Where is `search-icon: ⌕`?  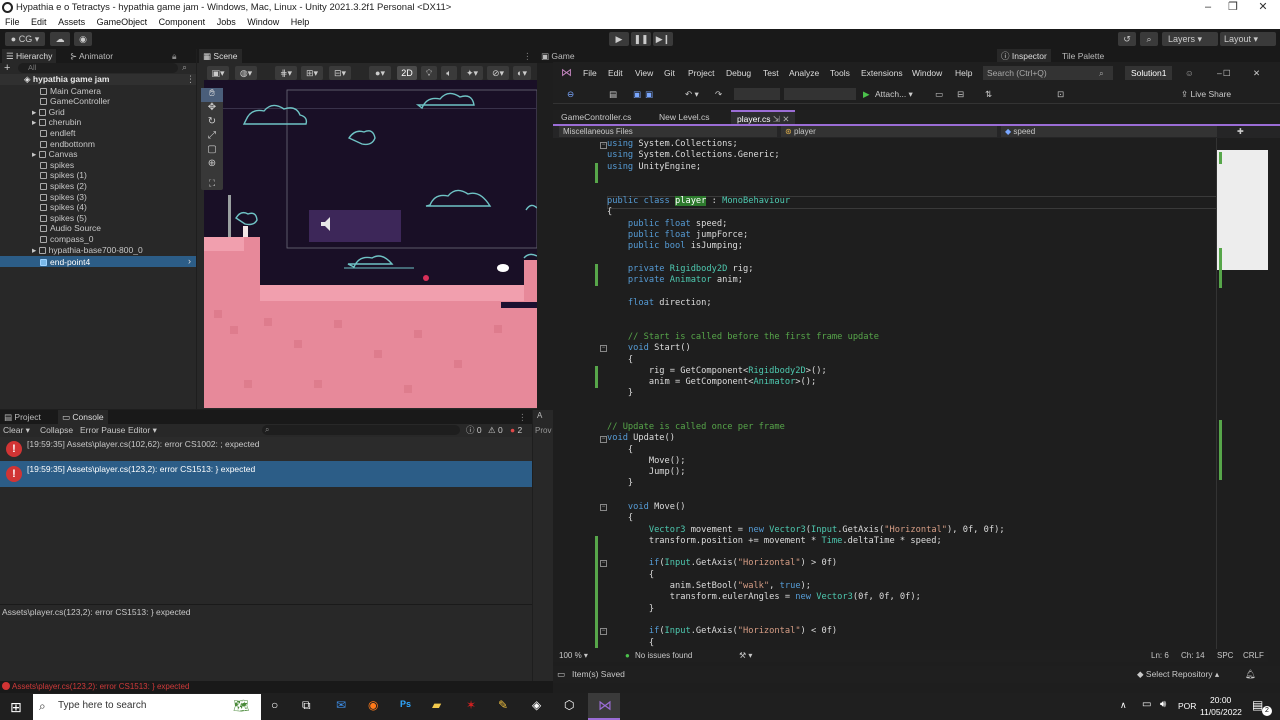 search-icon: ⌕ is located at coordinates (184, 67).